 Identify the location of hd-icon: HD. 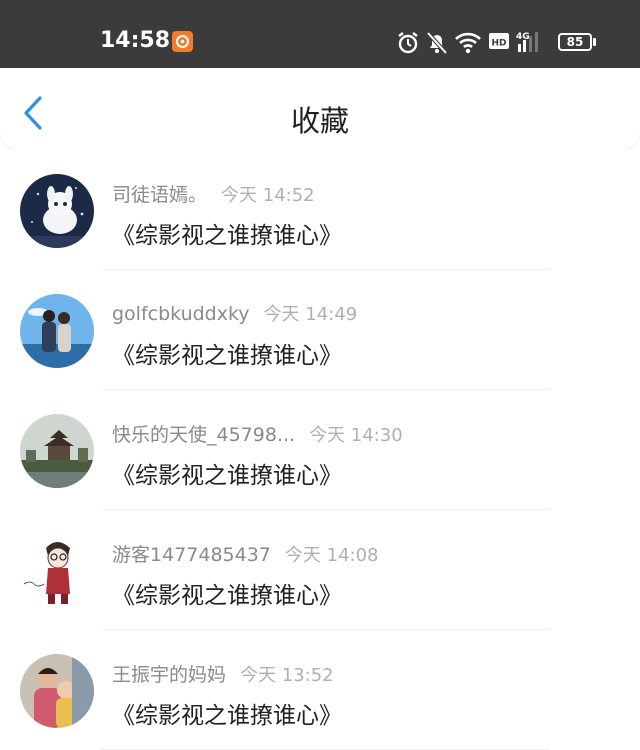
(499, 41).